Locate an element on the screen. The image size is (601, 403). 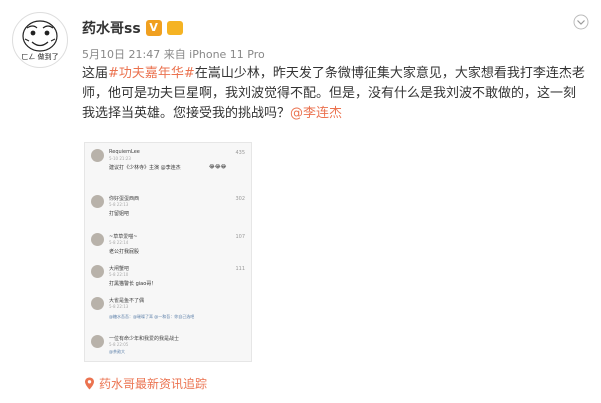
comment-item: ~草草爱喵~ 5-8 22:14 107 老公打我屁股 is located at coordinates (169, 250).